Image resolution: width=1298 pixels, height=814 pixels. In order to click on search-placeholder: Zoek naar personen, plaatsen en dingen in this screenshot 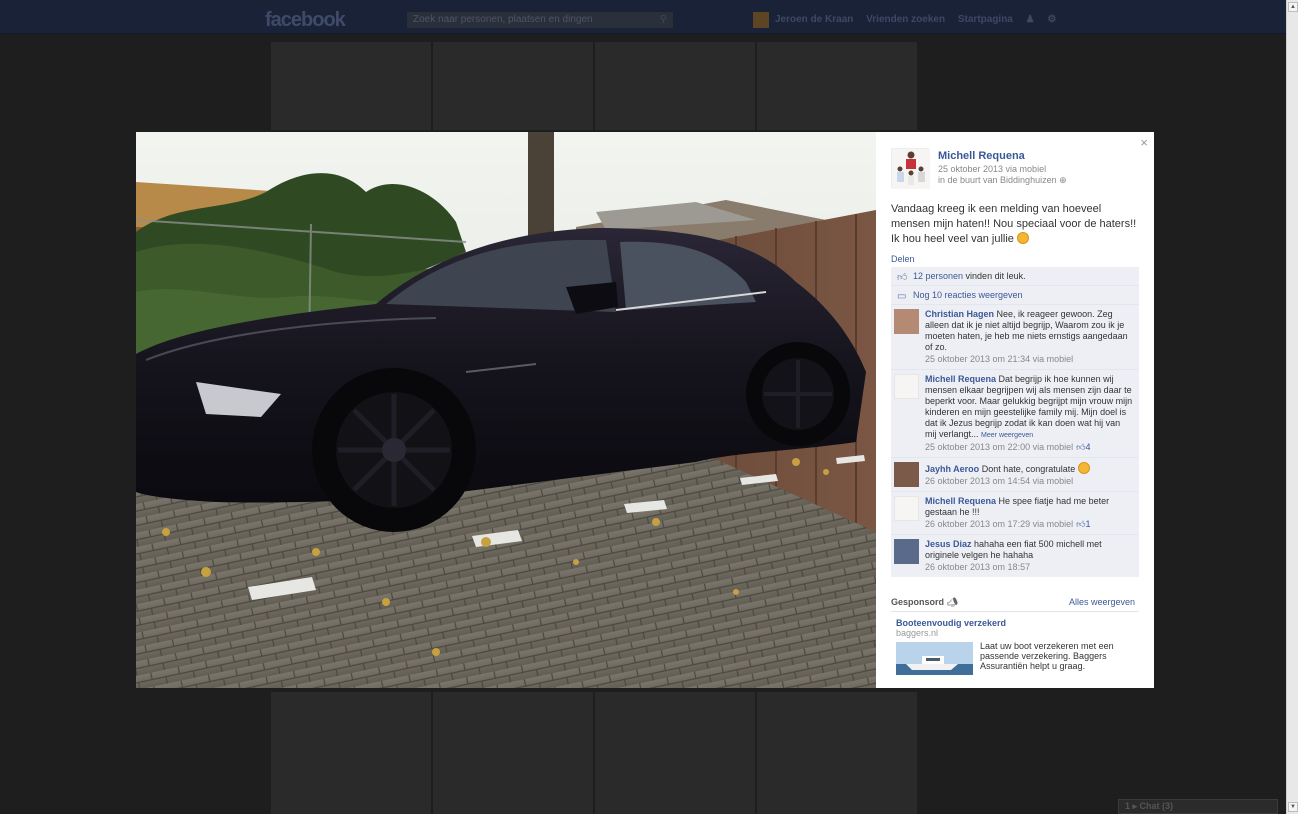, I will do `click(503, 19)`.